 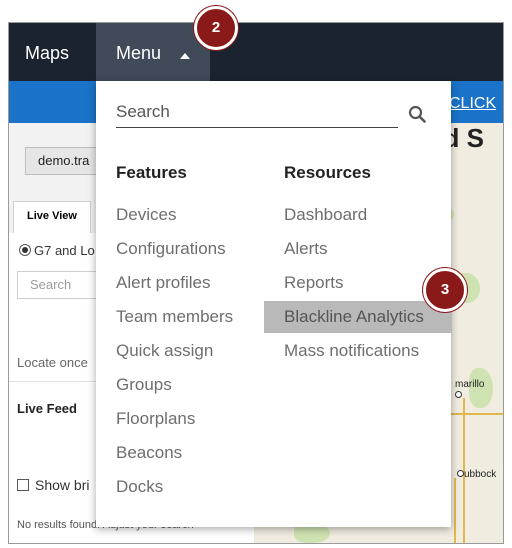 I want to click on menu-item-groups: Groups, so click(x=144, y=385).